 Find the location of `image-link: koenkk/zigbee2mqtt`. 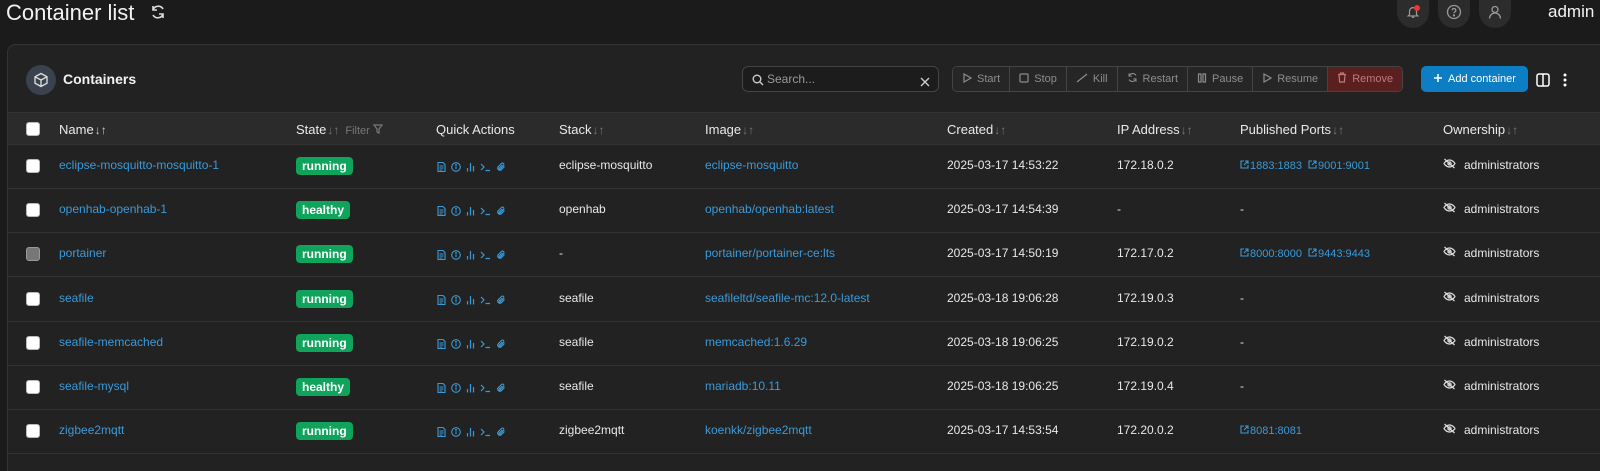

image-link: koenkk/zigbee2mqtt is located at coordinates (758, 430).